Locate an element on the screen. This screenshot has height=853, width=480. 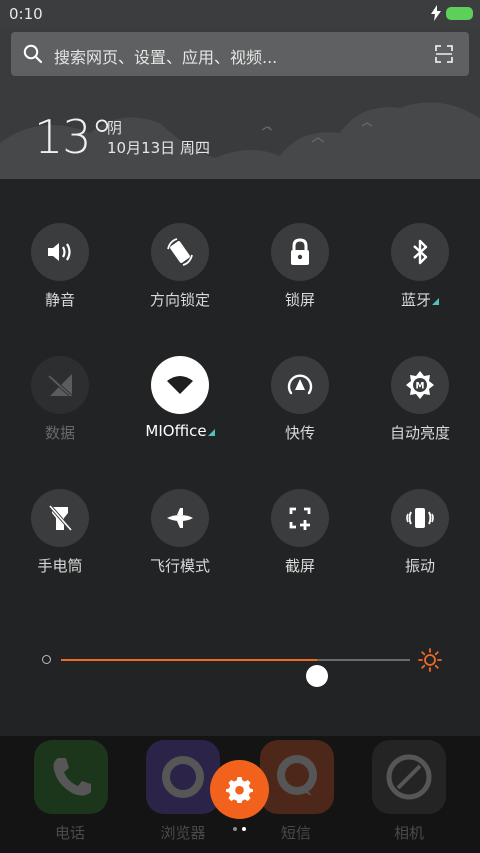
toggle-screenshot-circle is located at coordinates (300, 518).